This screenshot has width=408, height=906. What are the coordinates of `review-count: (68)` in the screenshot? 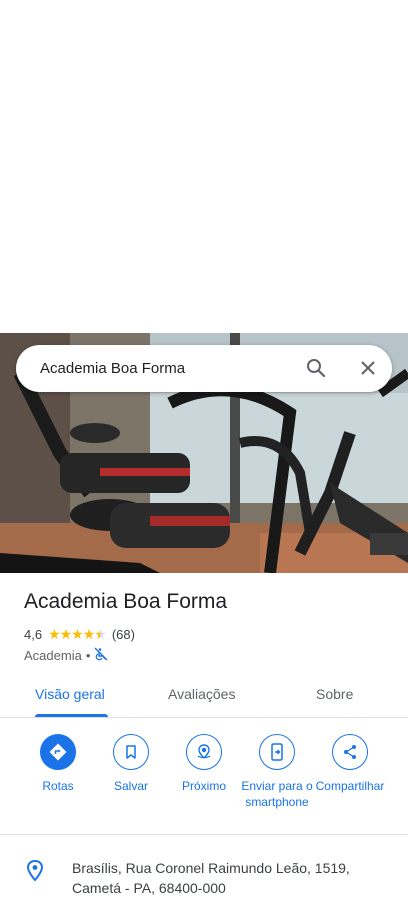 It's located at (123, 634).